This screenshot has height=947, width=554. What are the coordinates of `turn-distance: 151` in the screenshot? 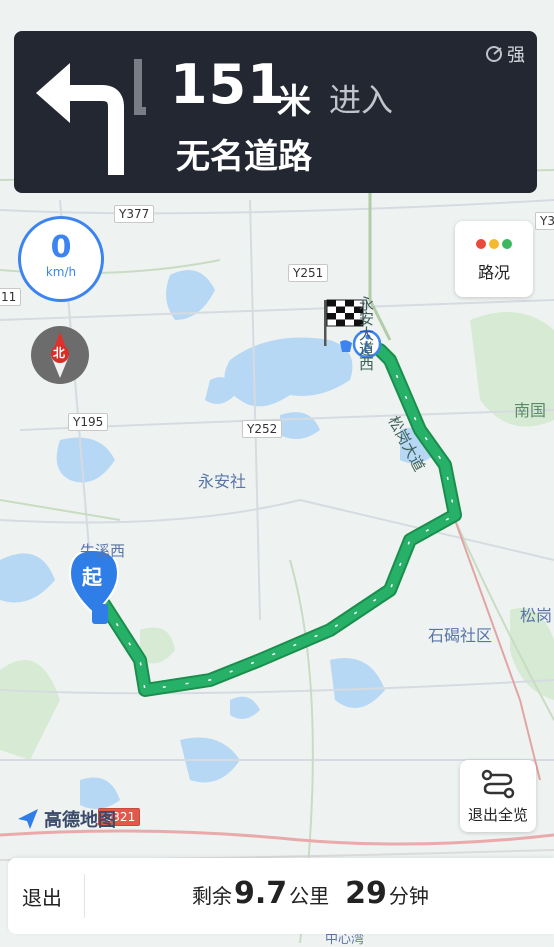 It's located at (228, 84).